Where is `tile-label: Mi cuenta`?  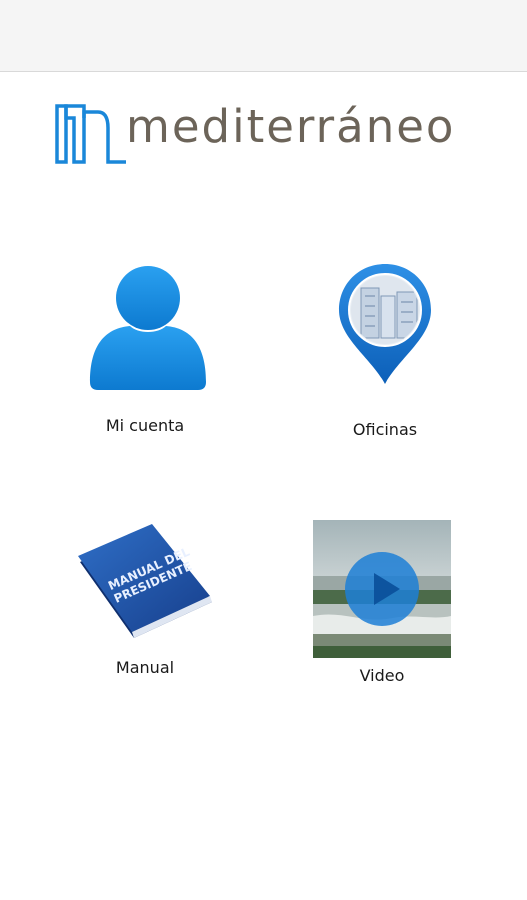
tile-label: Mi cuenta is located at coordinates (145, 425).